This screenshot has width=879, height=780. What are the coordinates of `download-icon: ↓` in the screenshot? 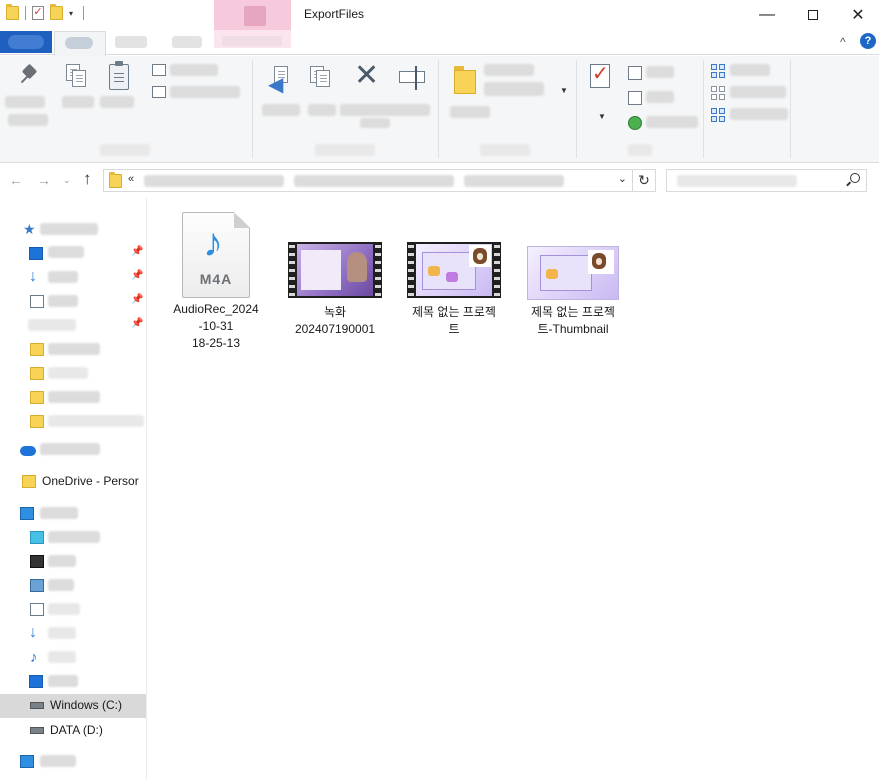 It's located at (33, 276).